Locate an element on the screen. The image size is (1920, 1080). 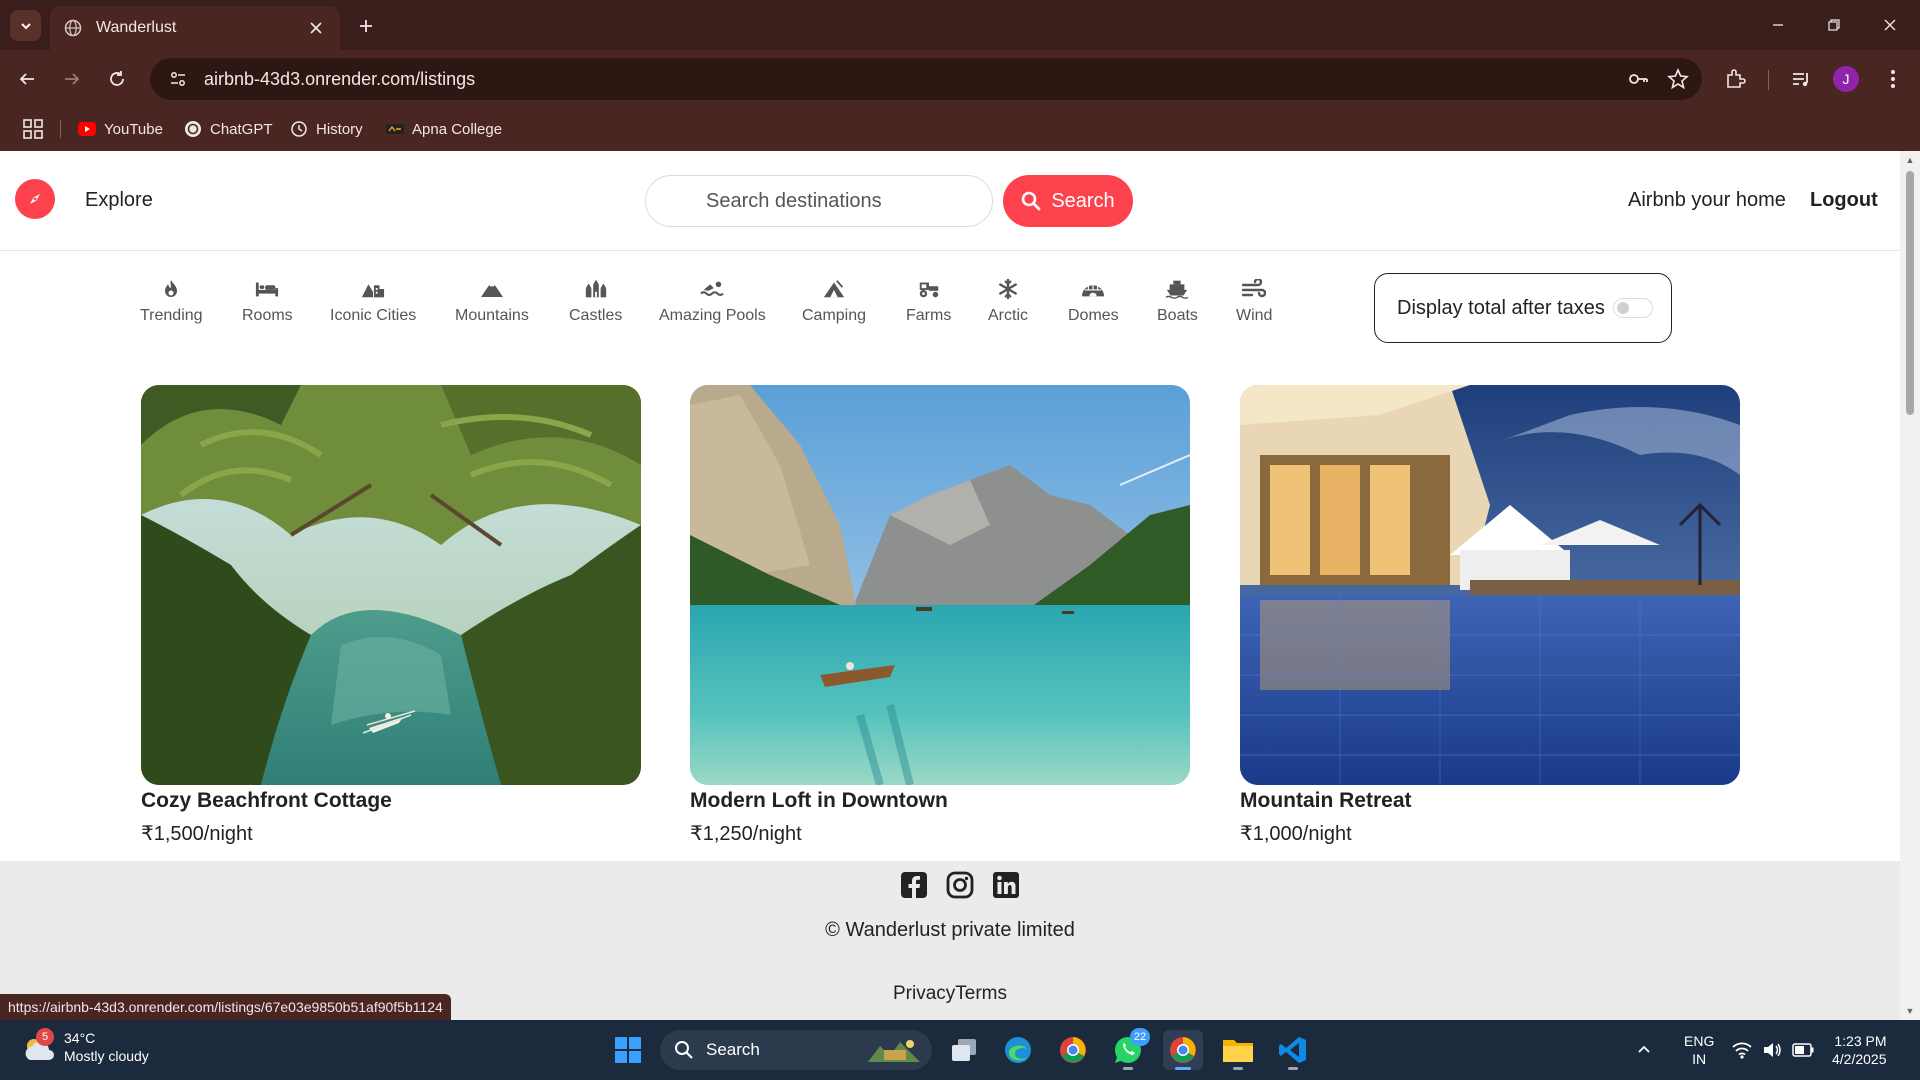
scroll-down-arrow-icon: ▼ is located at coordinates (1910, 1011).